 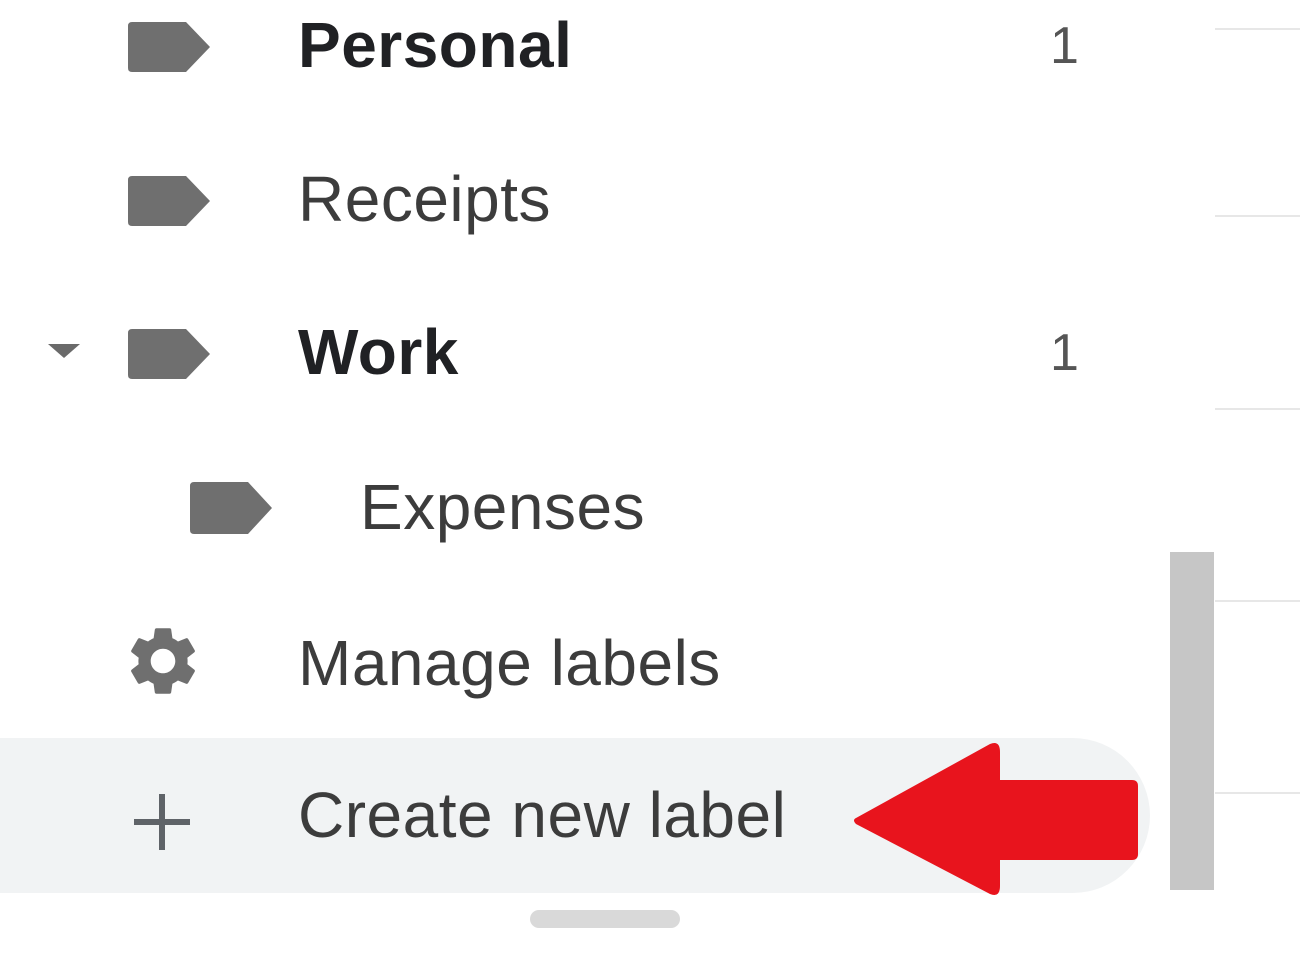 What do you see at coordinates (424, 199) in the screenshot?
I see `label-name: Receipts` at bounding box center [424, 199].